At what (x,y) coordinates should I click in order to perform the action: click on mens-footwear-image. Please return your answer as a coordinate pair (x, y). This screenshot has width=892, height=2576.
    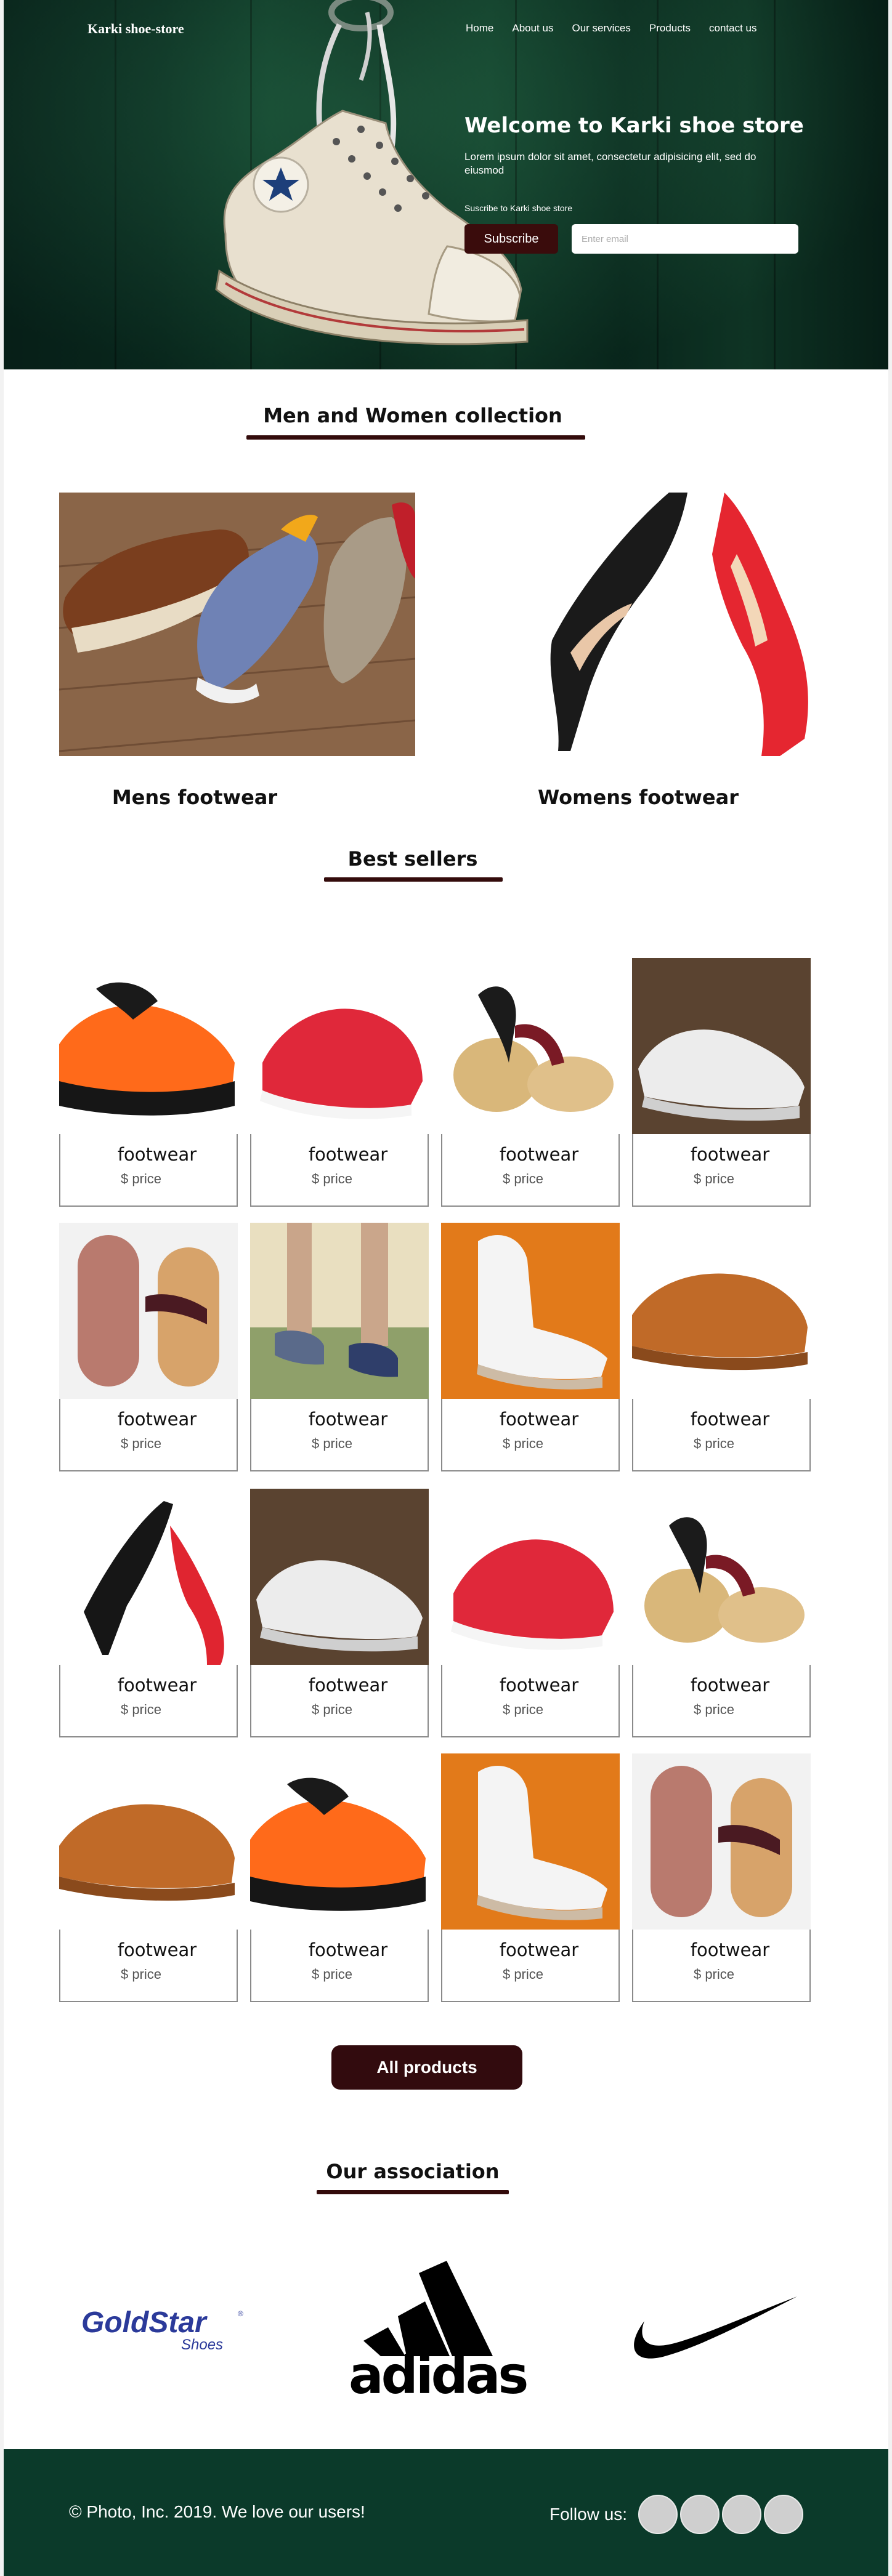
    Looking at the image, I should click on (237, 624).